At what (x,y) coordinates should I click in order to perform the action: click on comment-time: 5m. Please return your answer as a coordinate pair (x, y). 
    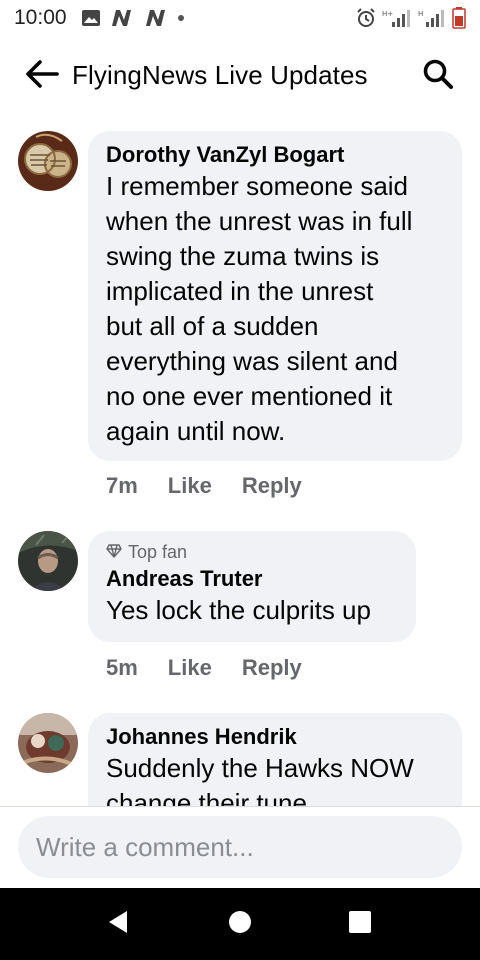
    Looking at the image, I should click on (122, 667).